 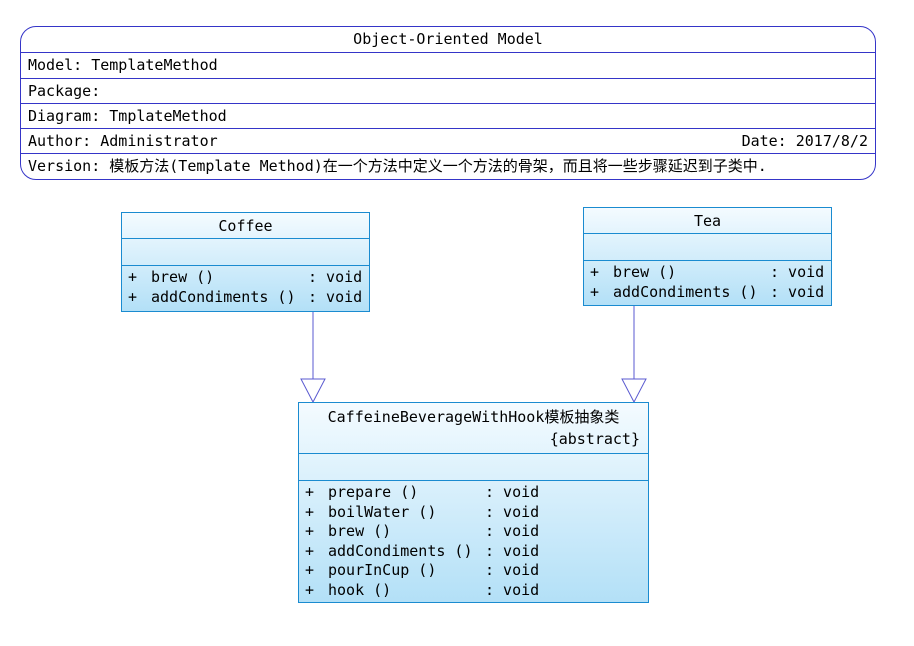 What do you see at coordinates (594, 439) in the screenshot?
I see `abstract-stereotype: {abstract}` at bounding box center [594, 439].